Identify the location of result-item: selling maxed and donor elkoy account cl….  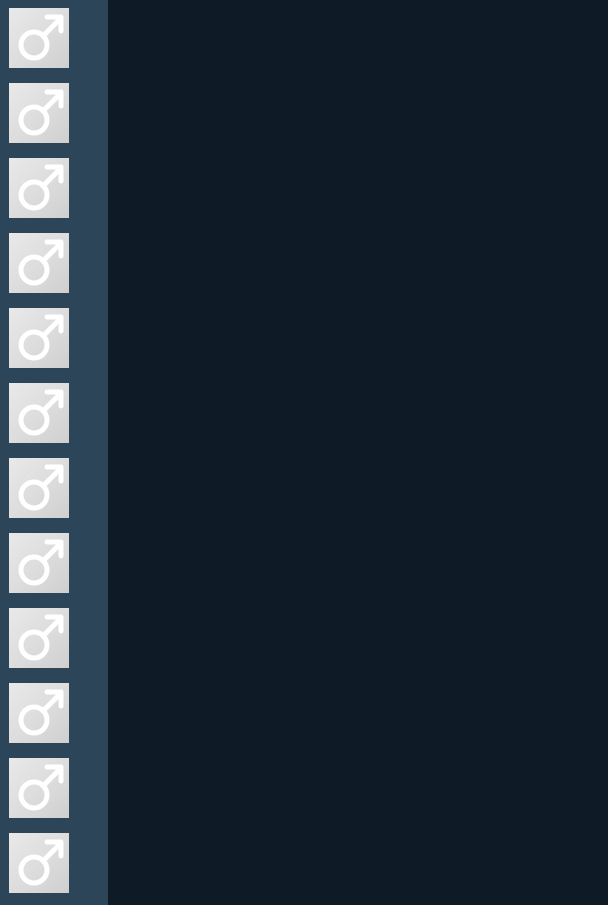
(304, 487).